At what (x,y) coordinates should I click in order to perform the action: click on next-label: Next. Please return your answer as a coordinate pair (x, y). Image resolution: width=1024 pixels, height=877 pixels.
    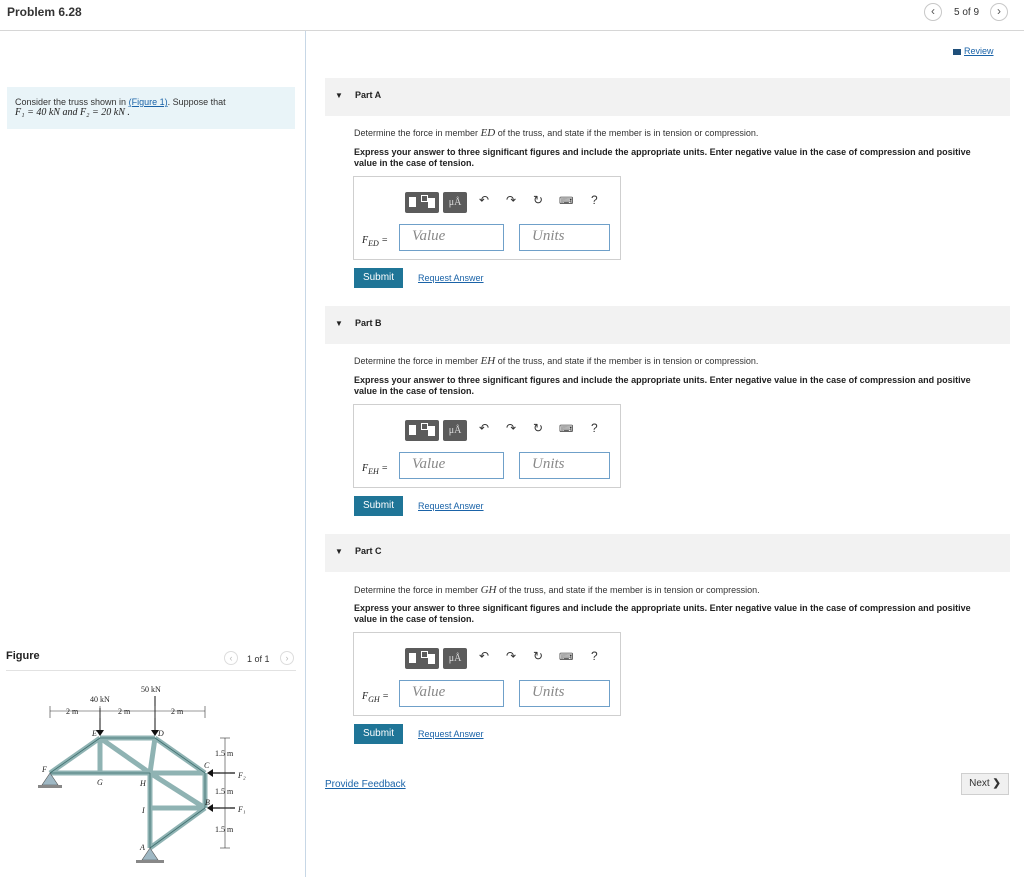
    Looking at the image, I should click on (979, 783).